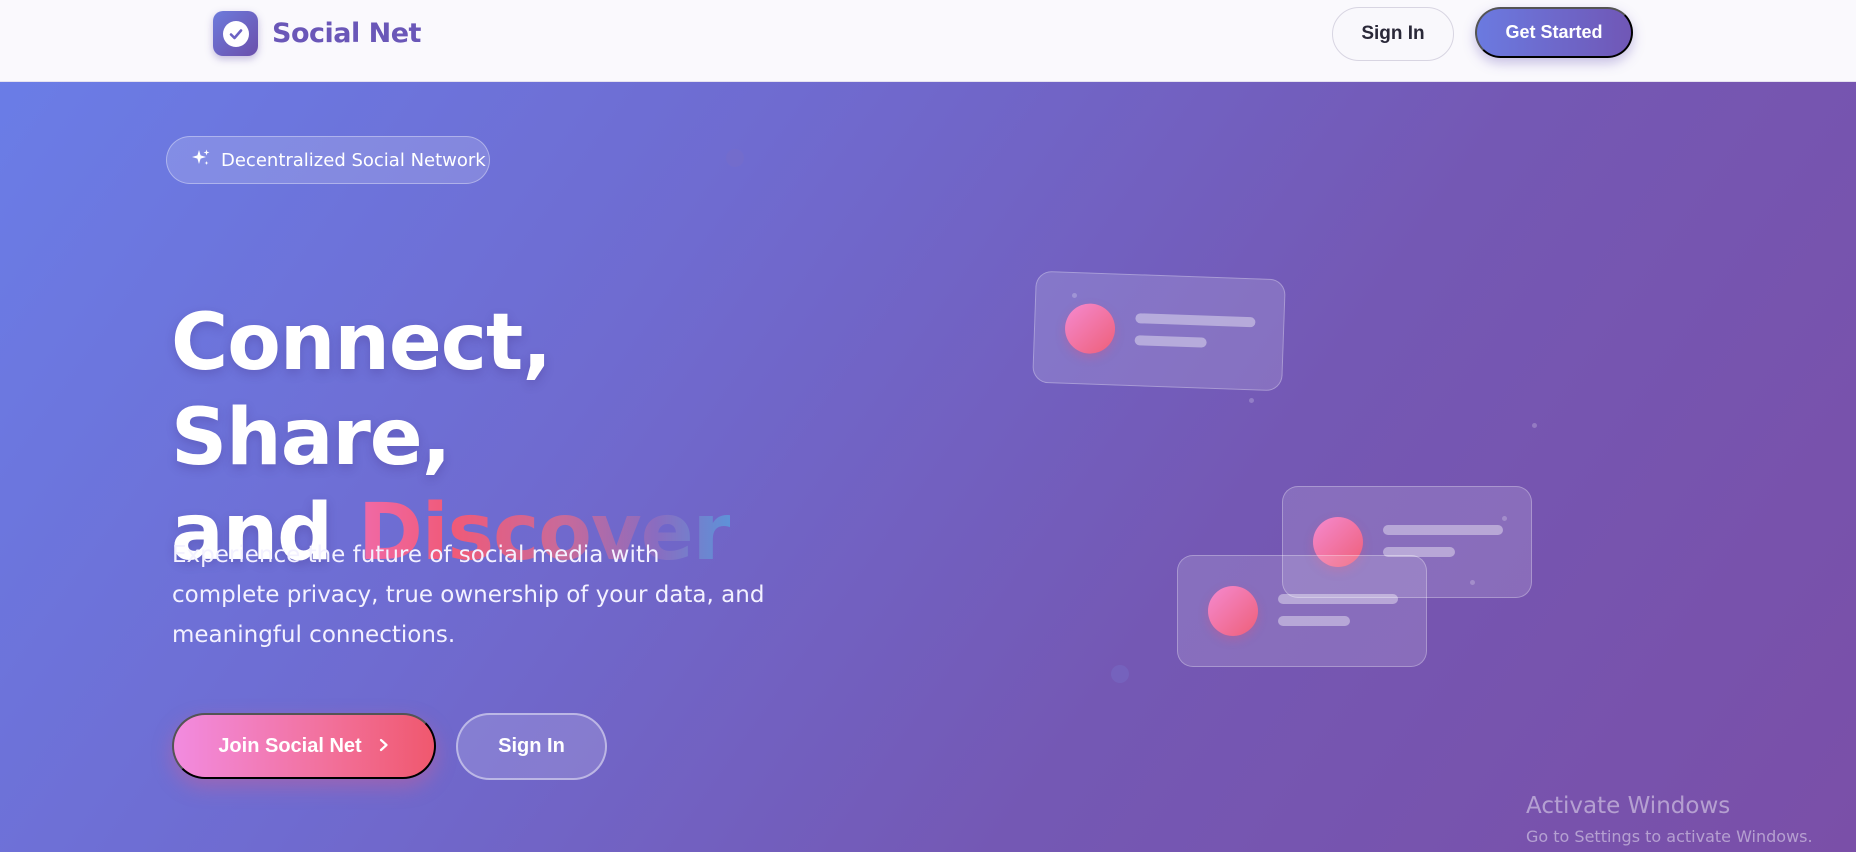 The width and height of the screenshot is (1856, 852). I want to click on tag-pill: Decentralized Social Network, so click(328, 160).